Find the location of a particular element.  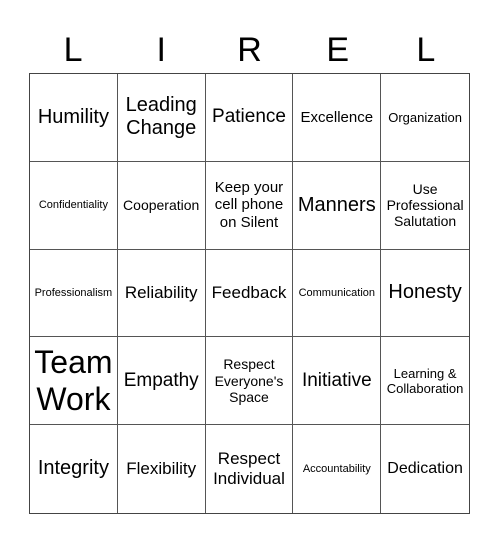

bingo-cell: Confidentiality is located at coordinates (74, 205).